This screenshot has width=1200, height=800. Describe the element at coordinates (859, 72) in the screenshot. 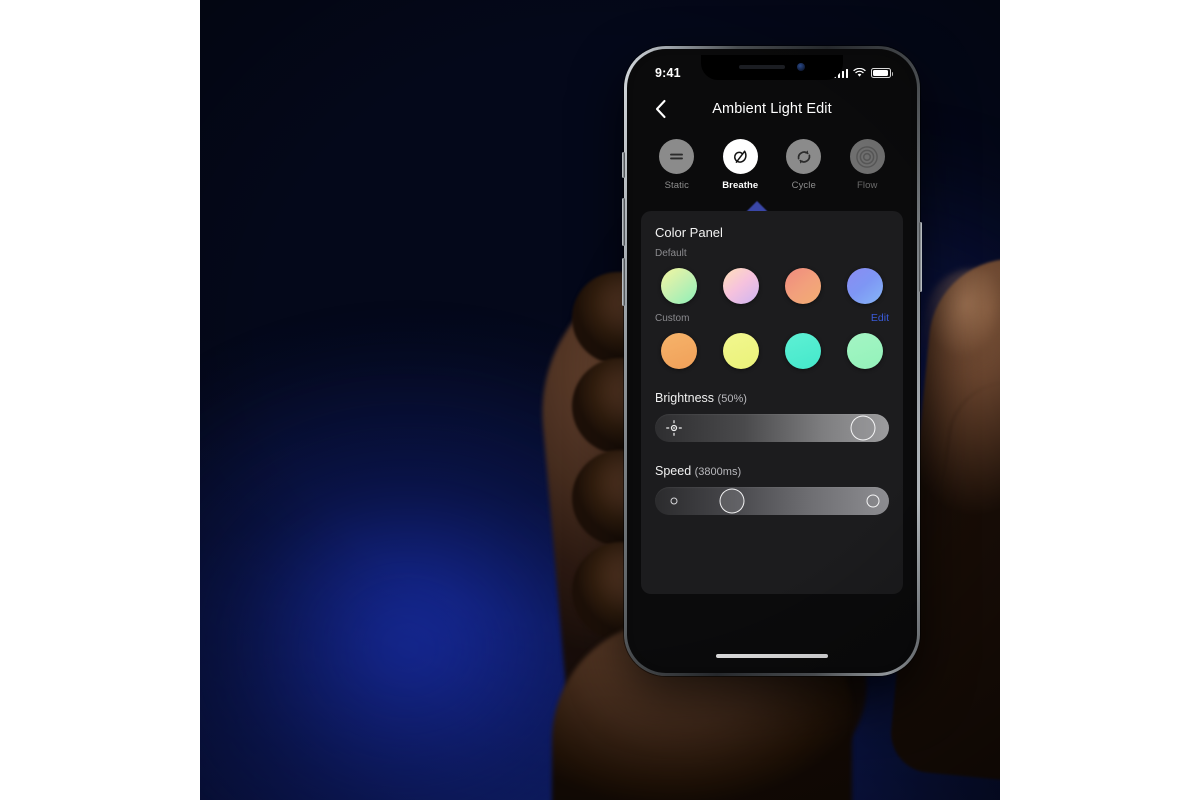

I see `wifi-icon` at that location.